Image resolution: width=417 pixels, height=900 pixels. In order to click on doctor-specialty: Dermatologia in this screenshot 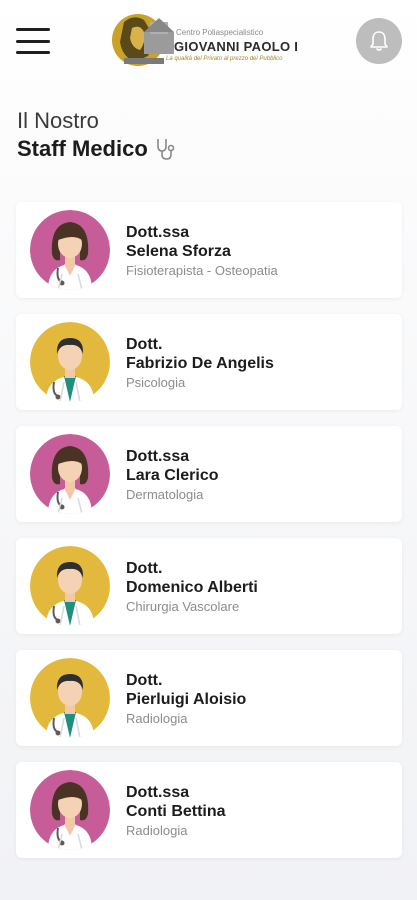, I will do `click(165, 494)`.